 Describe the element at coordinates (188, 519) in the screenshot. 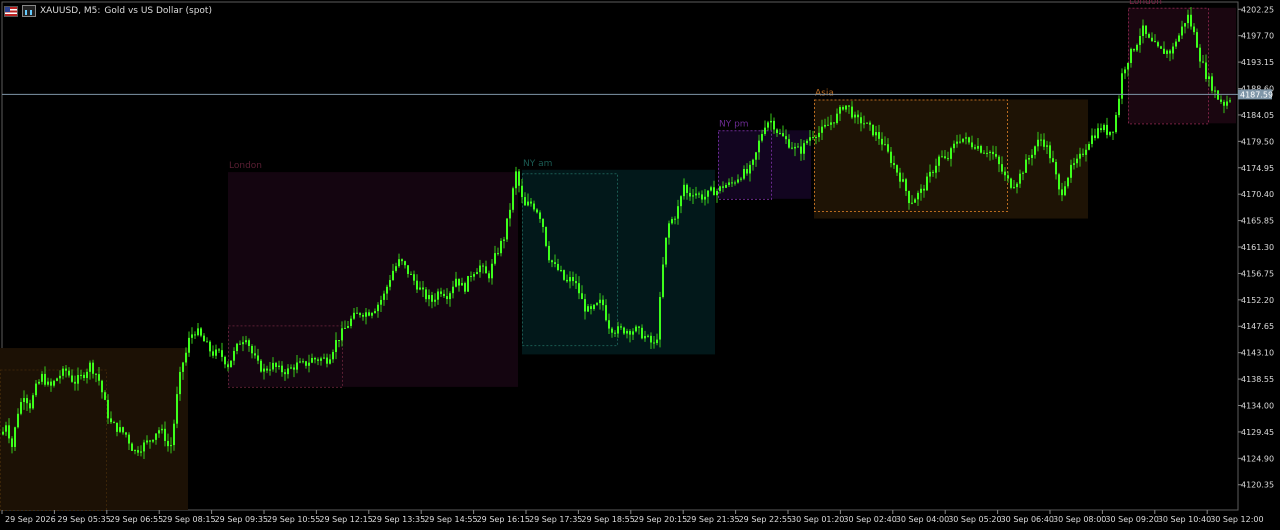

I see `time-tick-label: 29 Sep 08:15` at that location.